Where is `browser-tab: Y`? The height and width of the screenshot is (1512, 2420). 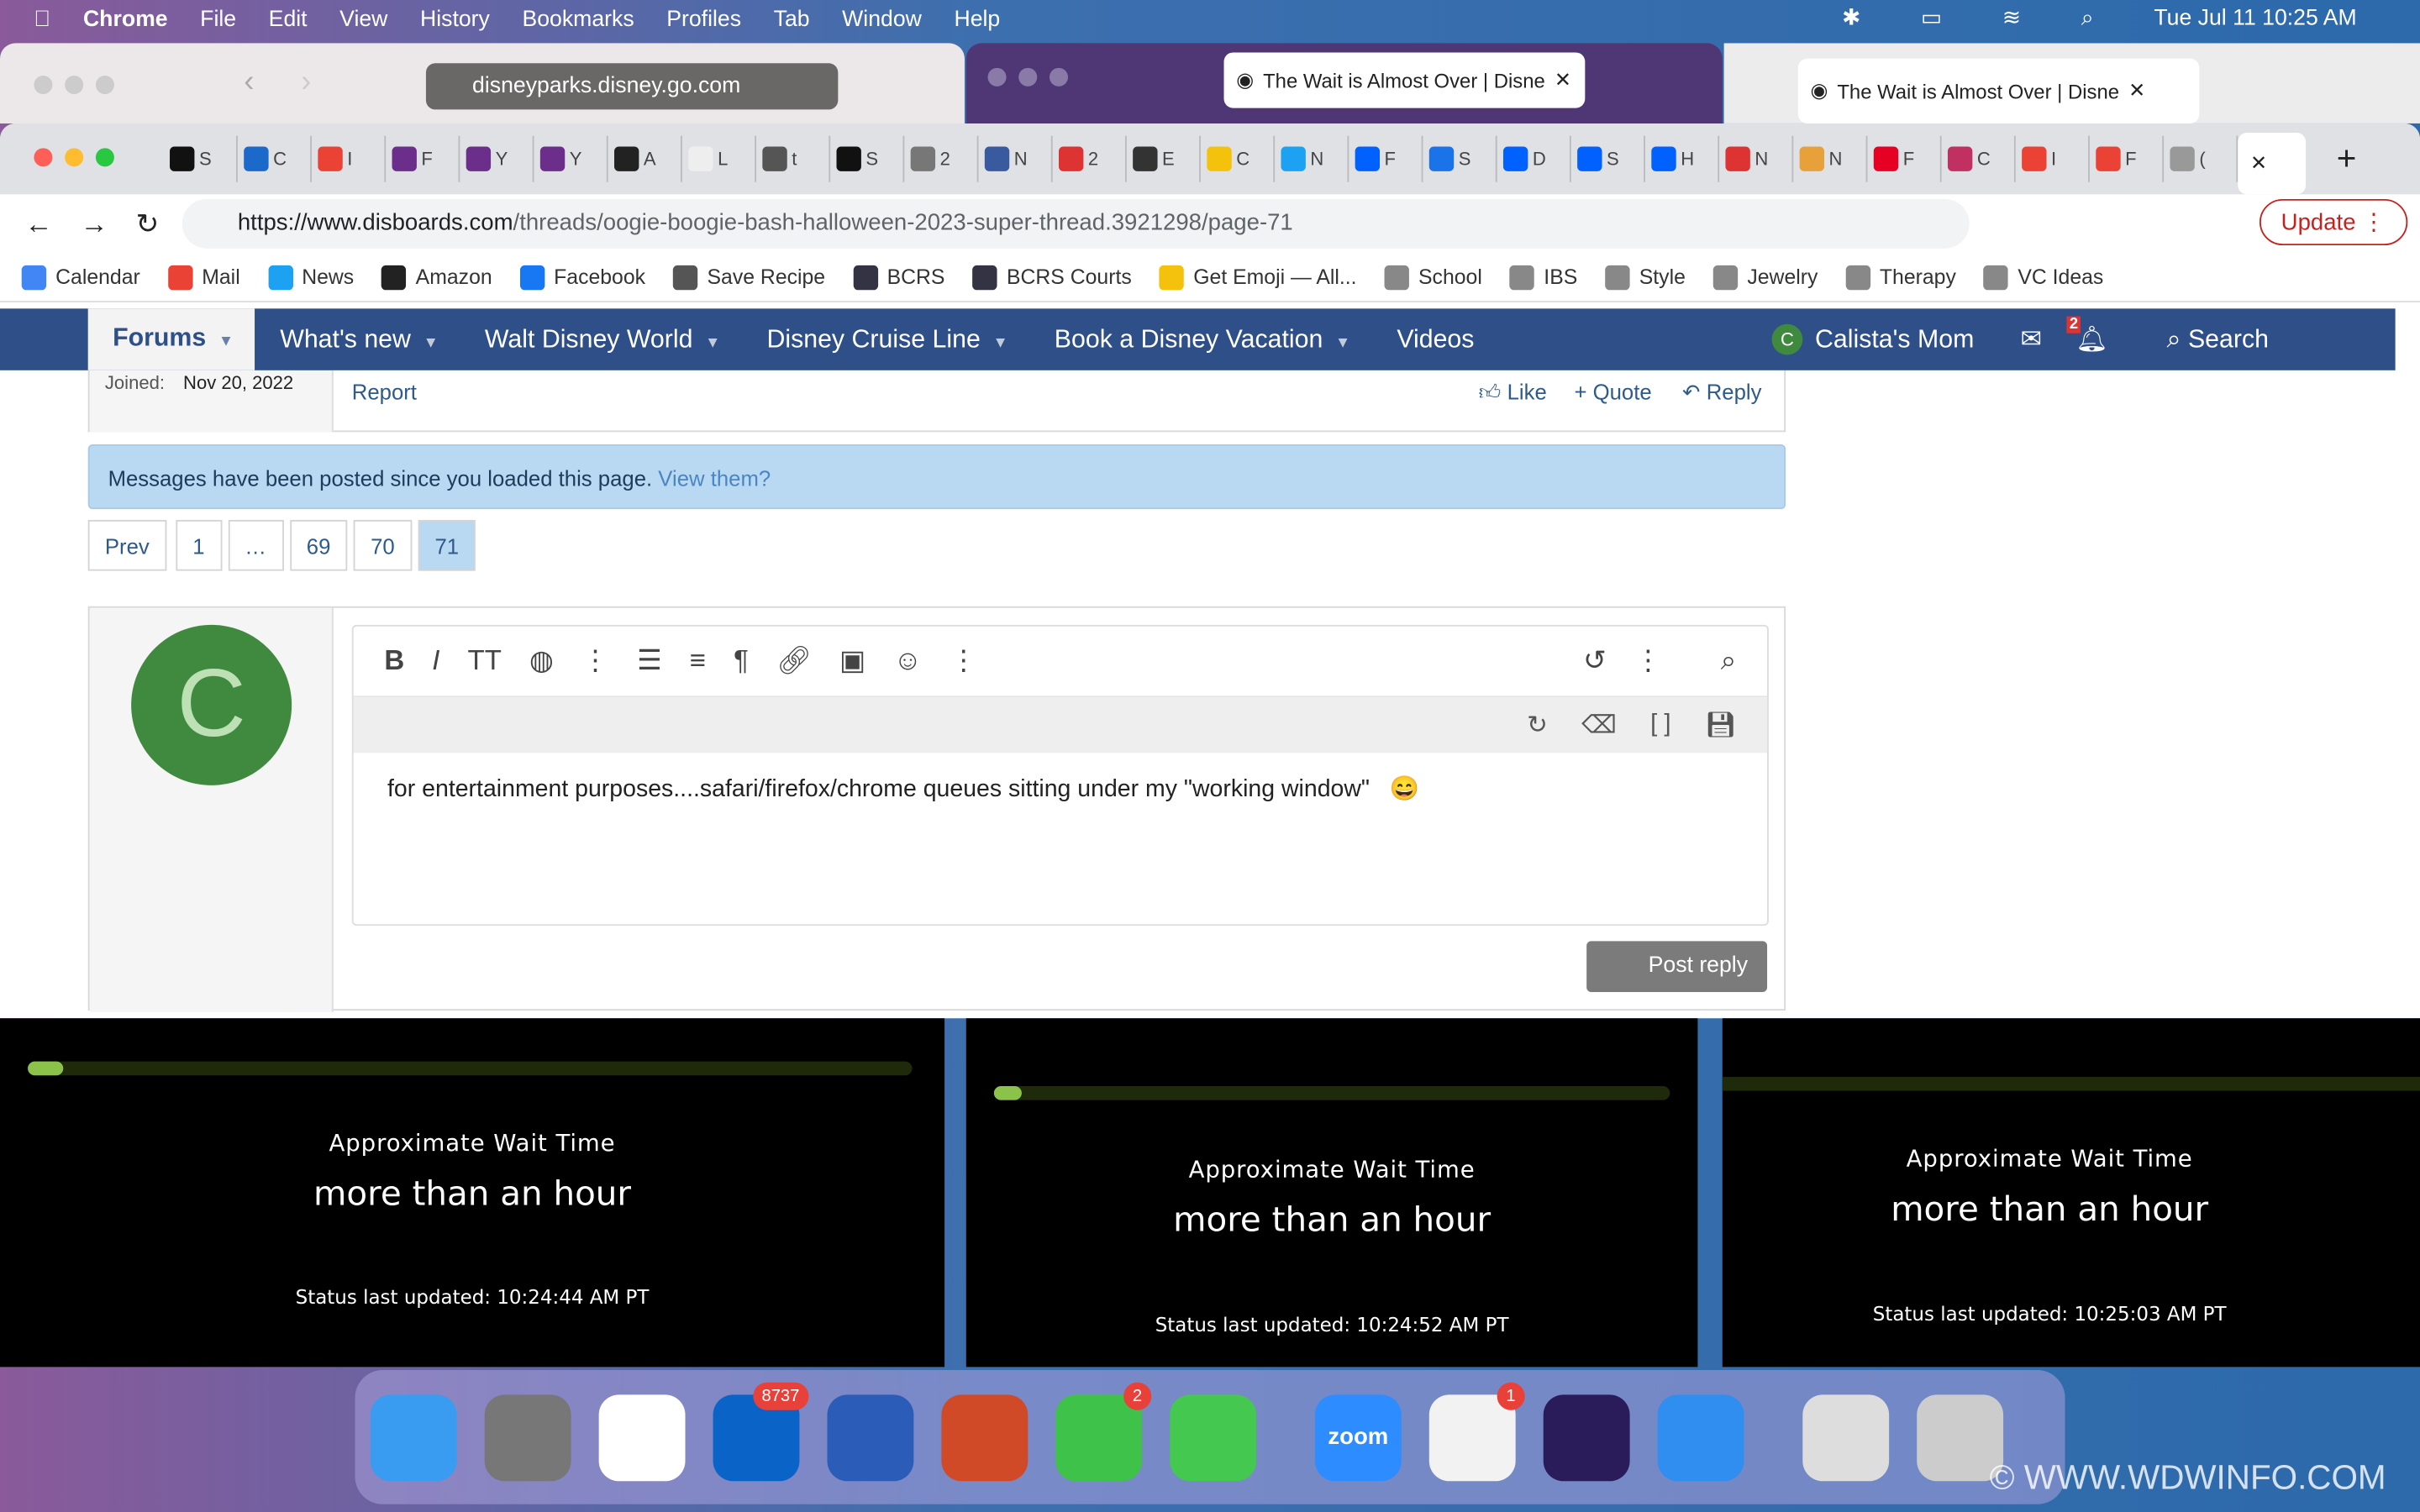 browser-tab: Y is located at coordinates (571, 158).